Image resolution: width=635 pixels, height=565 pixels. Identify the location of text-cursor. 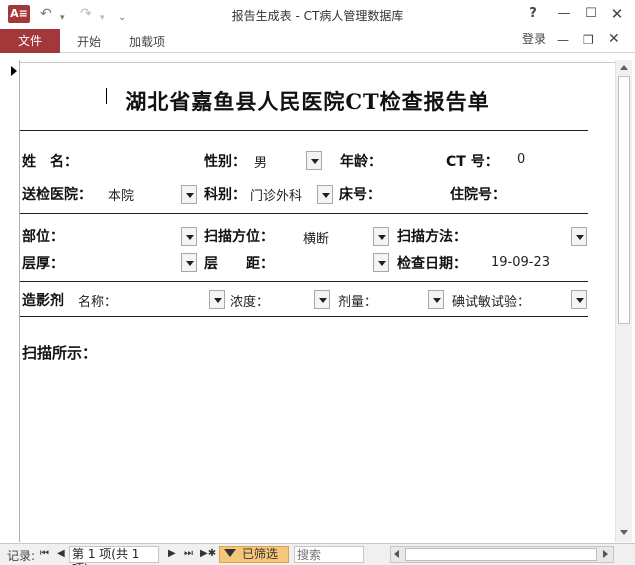
(106, 96).